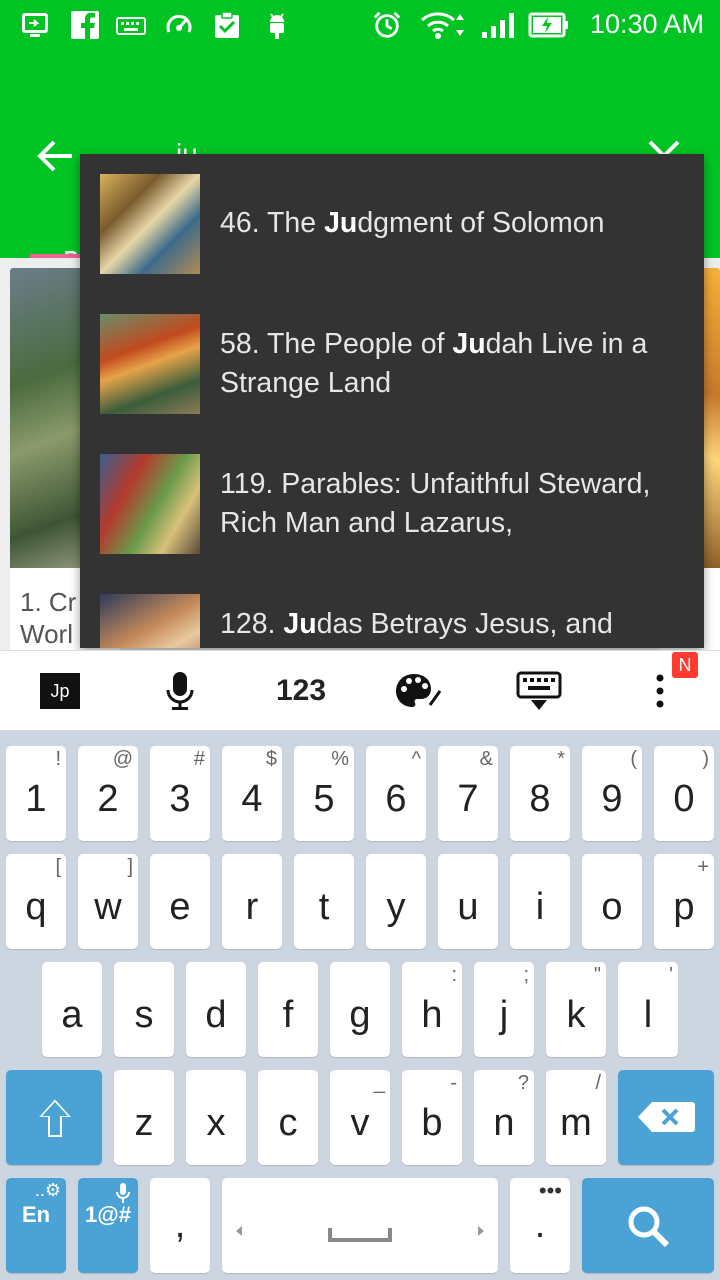  I want to click on number-mode-button: 123, so click(301, 691).